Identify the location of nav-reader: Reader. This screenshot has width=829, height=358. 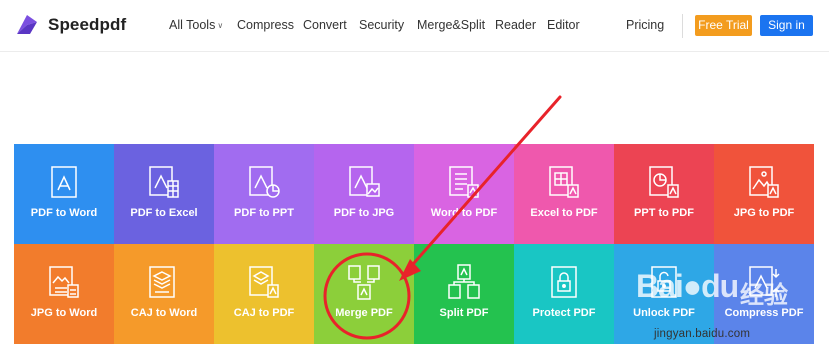
(515, 25).